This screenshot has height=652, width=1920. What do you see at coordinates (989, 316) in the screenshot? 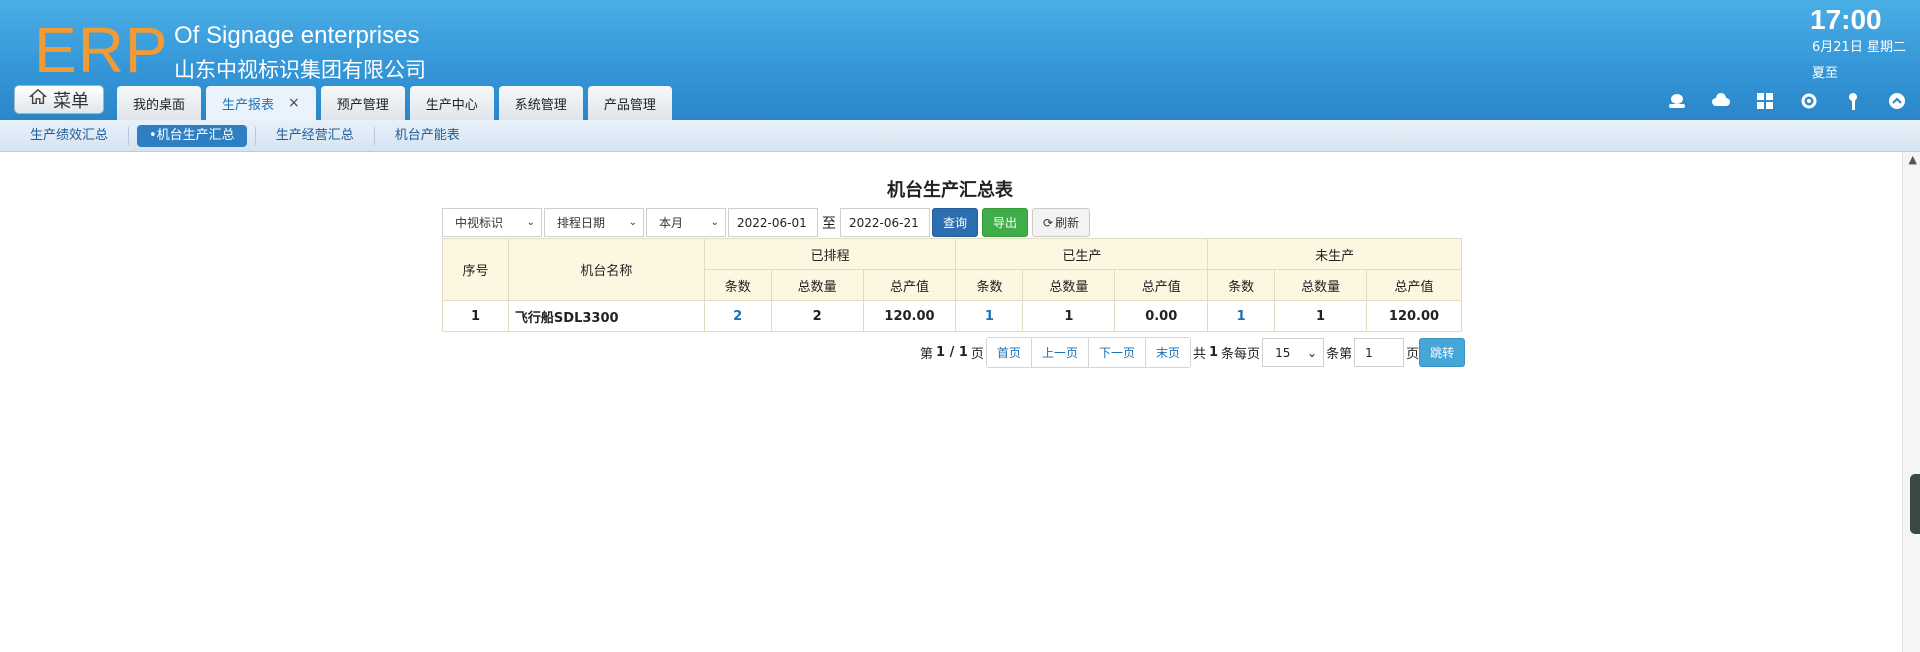
I see `cell-produced-count-link: 1` at bounding box center [989, 316].